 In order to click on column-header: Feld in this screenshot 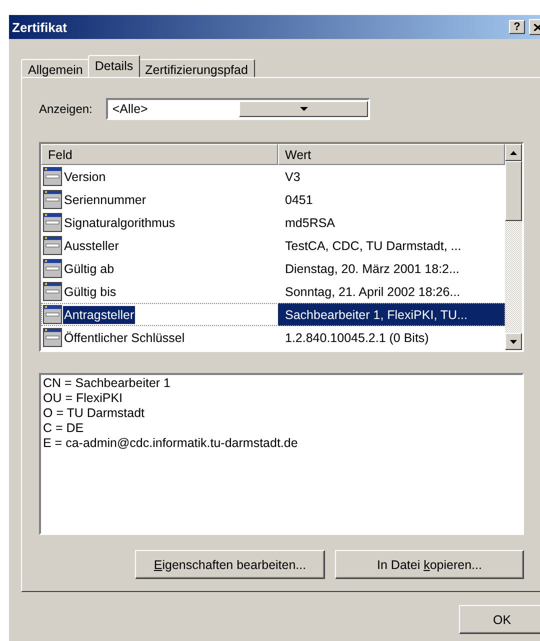, I will do `click(159, 154)`.